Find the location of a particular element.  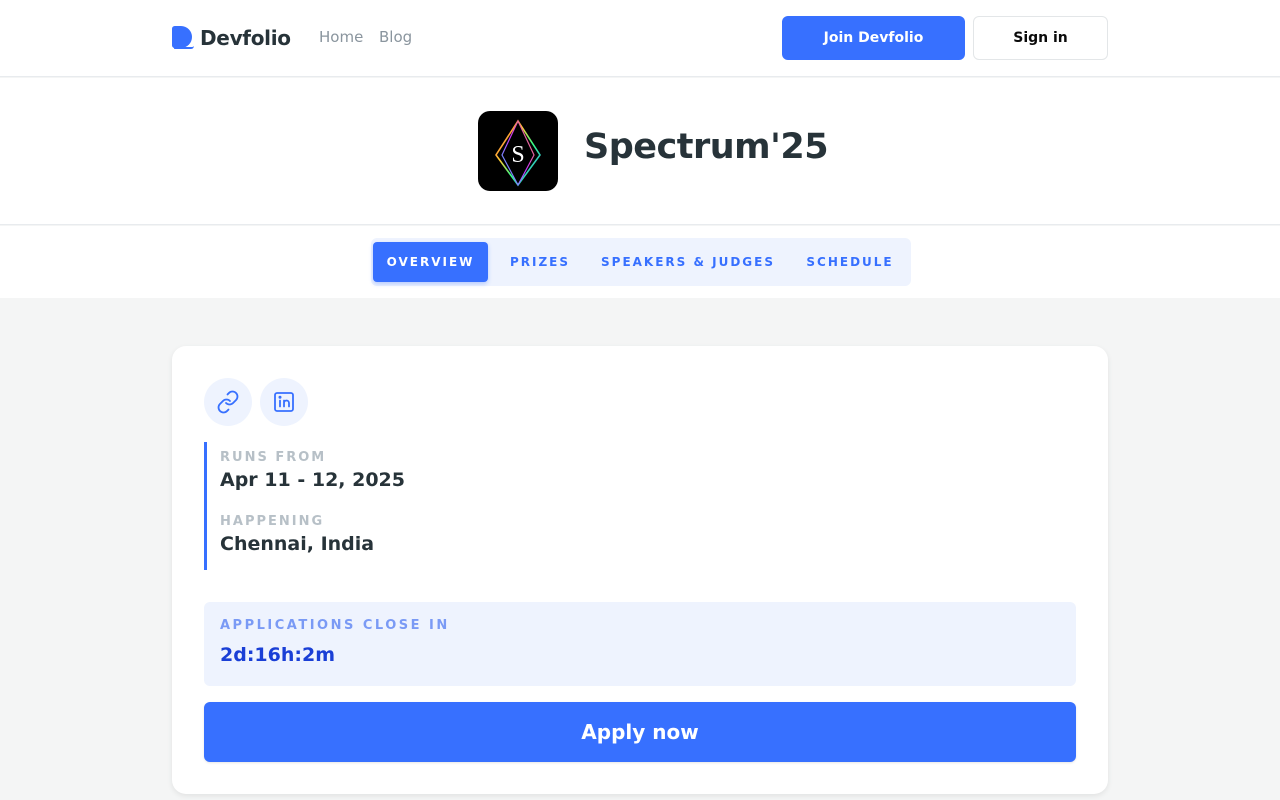

event-title: Spectrum'25 is located at coordinates (706, 147).